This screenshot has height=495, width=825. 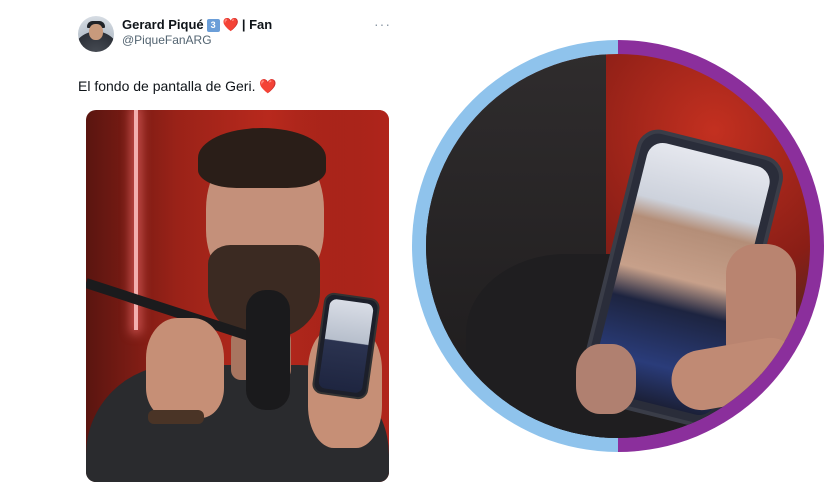 What do you see at coordinates (213, 25) in the screenshot?
I see `keycap-number-icon: 3` at bounding box center [213, 25].